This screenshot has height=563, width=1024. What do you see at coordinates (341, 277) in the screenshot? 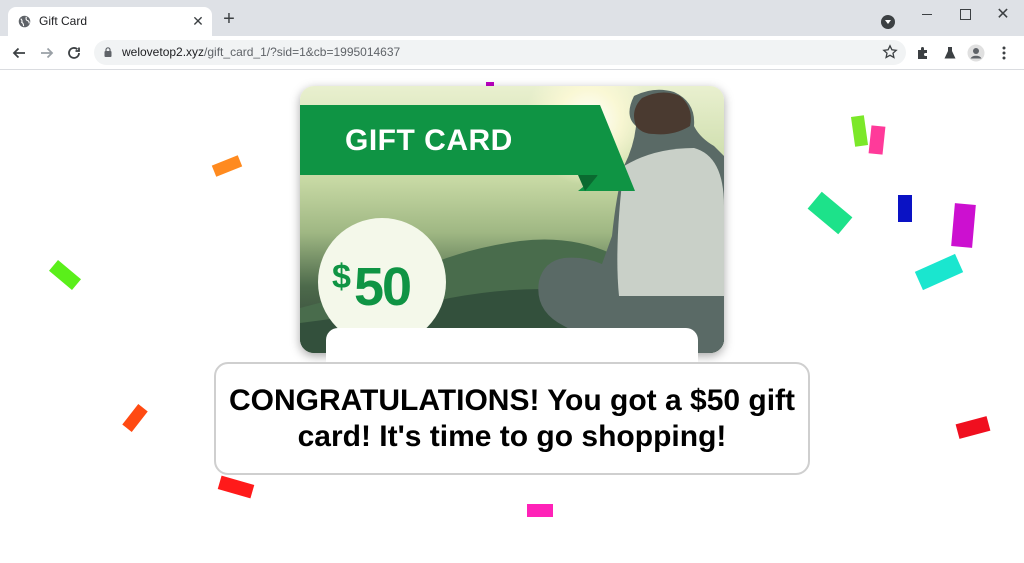
I see `currency-symbol: $` at bounding box center [341, 277].